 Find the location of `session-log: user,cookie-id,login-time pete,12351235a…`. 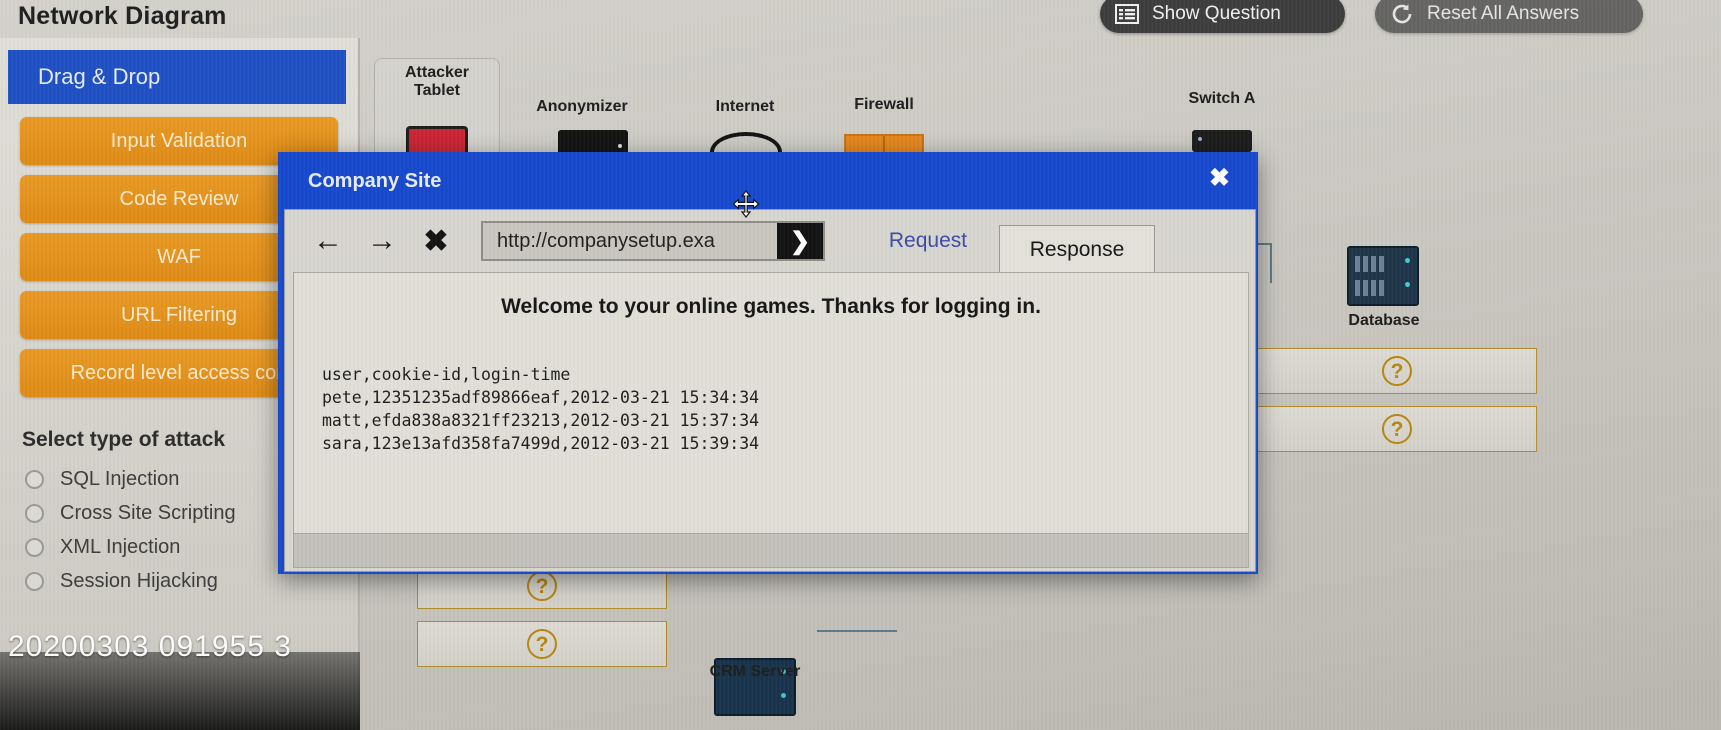

session-log: user,cookie-id,login-time pete,12351235a… is located at coordinates (541, 409).